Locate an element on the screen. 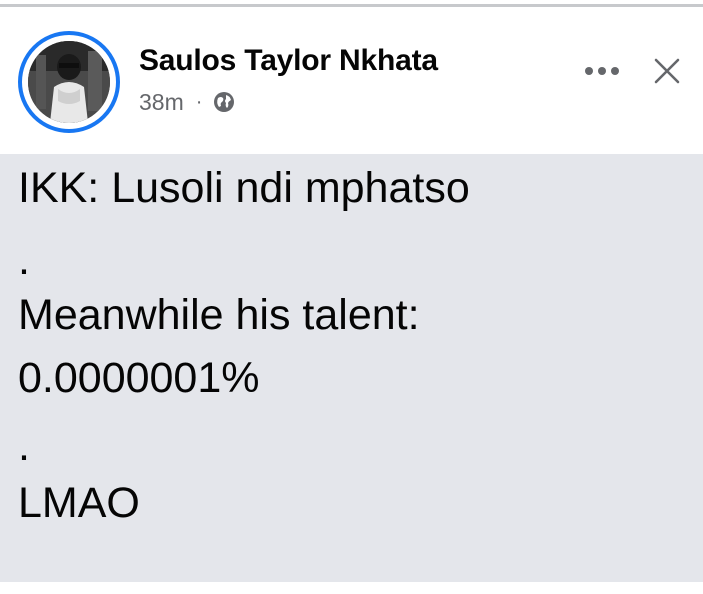 The height and width of the screenshot is (594, 703). globe-icon is located at coordinates (224, 102).